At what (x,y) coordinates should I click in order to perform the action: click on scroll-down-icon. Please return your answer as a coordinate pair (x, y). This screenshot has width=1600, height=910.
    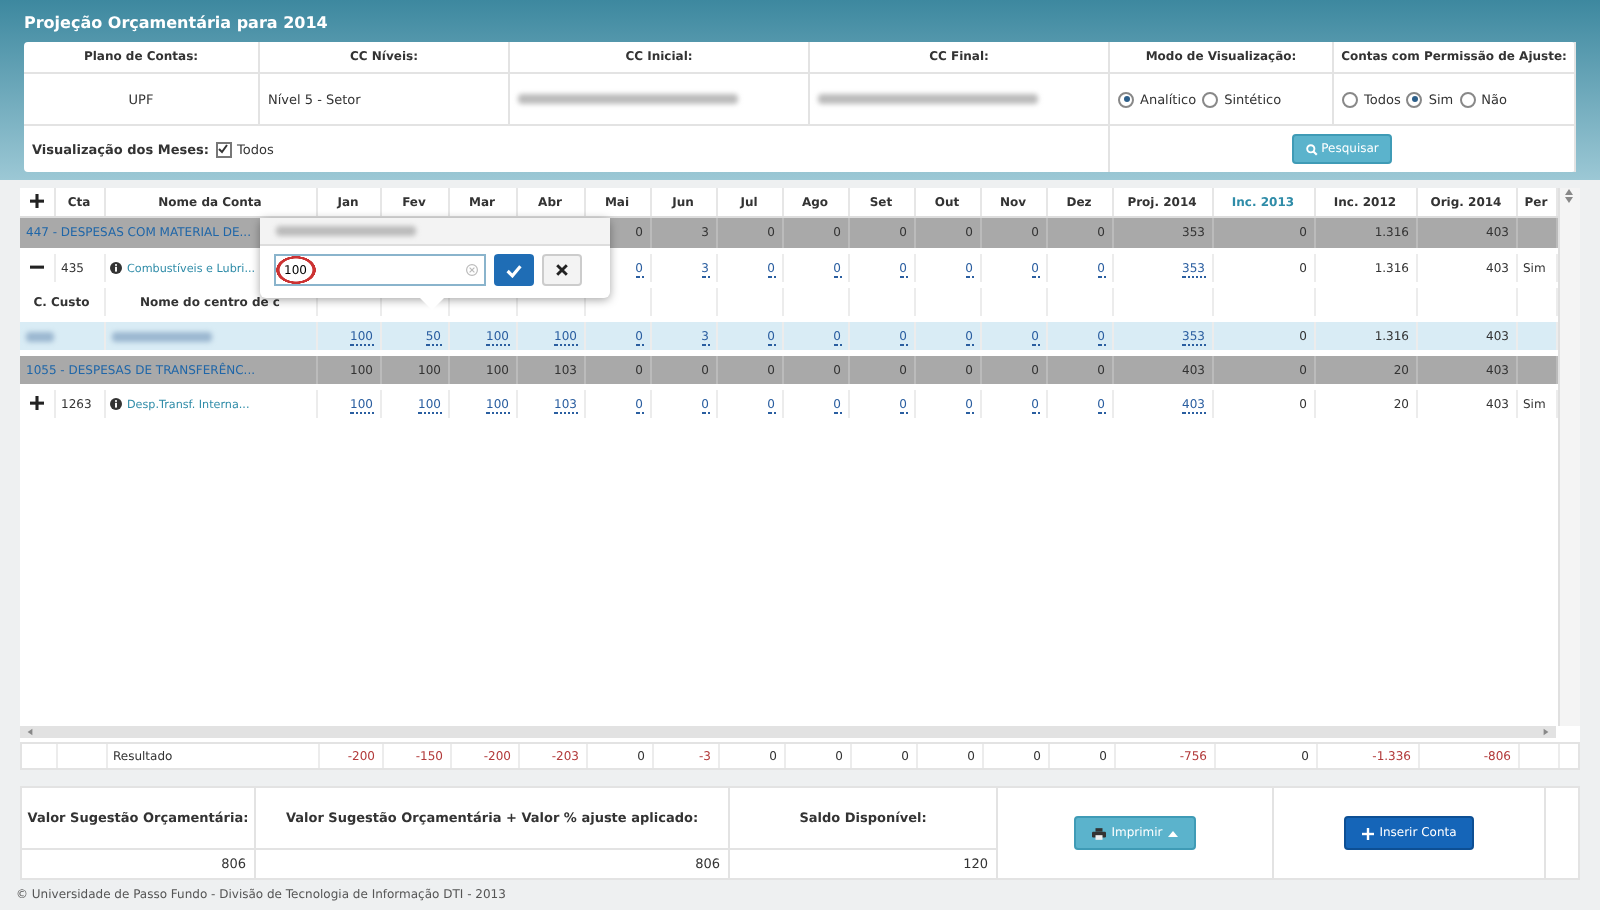
    Looking at the image, I should click on (1569, 200).